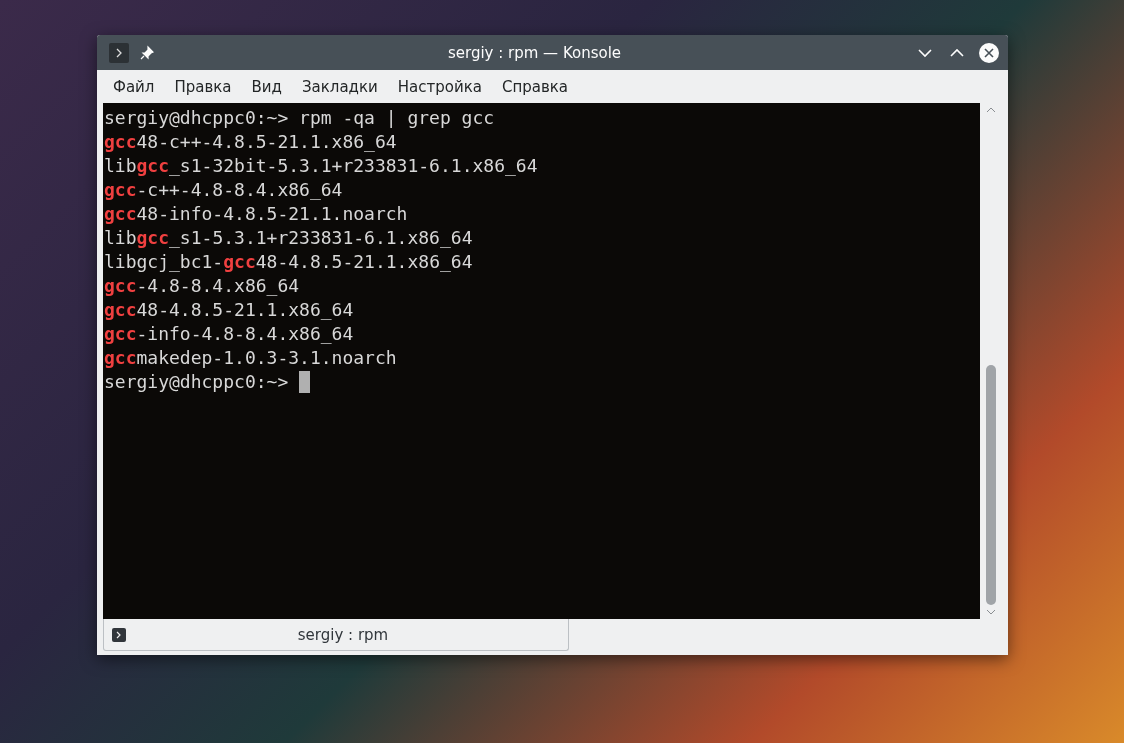 This screenshot has width=1124, height=743. What do you see at coordinates (305, 382) in the screenshot?
I see `text-cursor` at bounding box center [305, 382].